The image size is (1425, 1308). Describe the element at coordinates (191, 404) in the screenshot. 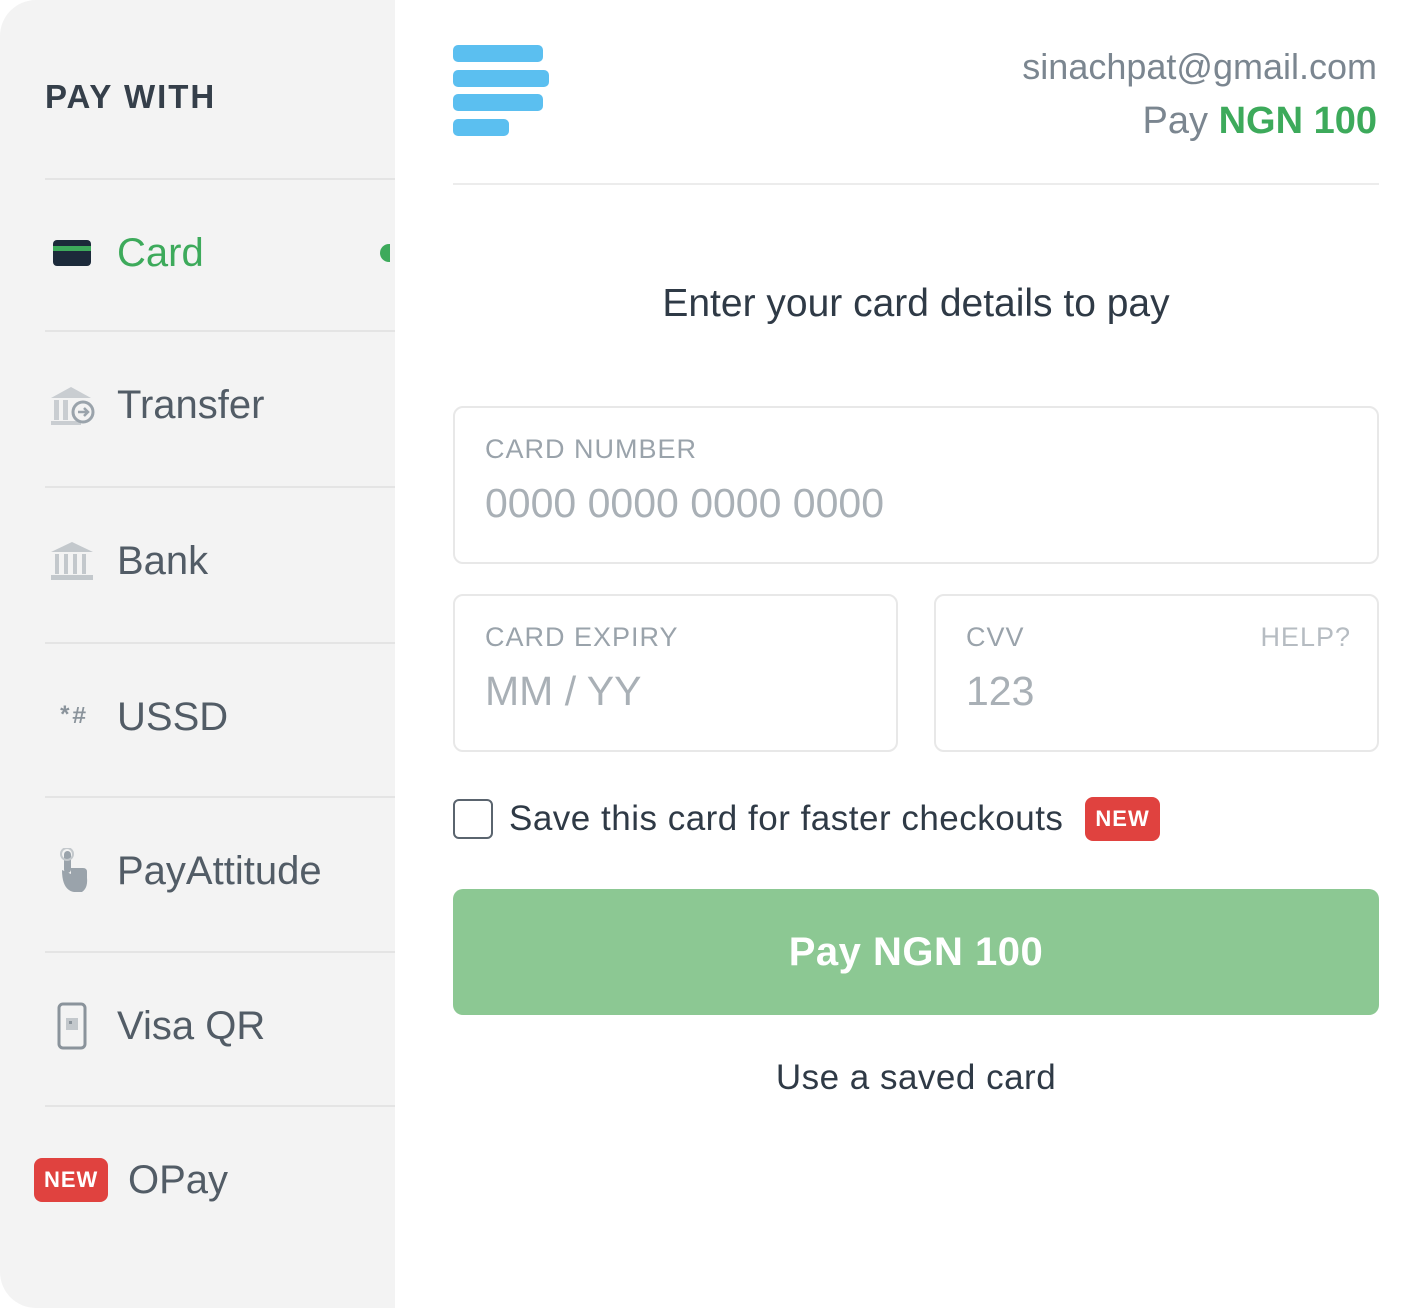

I see `sidebar-item-label: Transfer` at that location.